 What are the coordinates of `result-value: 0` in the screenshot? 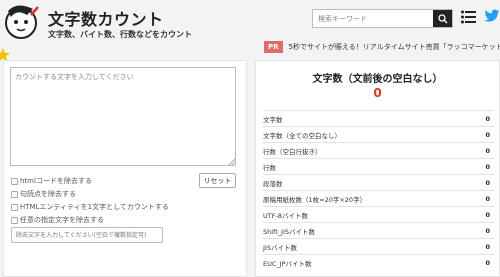 It's located at (377, 93).